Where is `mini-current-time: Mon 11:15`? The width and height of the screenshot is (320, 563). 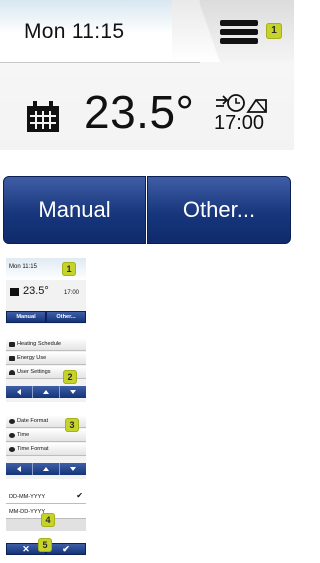
mini-current-time: Mon 11:15 is located at coordinates (23, 267).